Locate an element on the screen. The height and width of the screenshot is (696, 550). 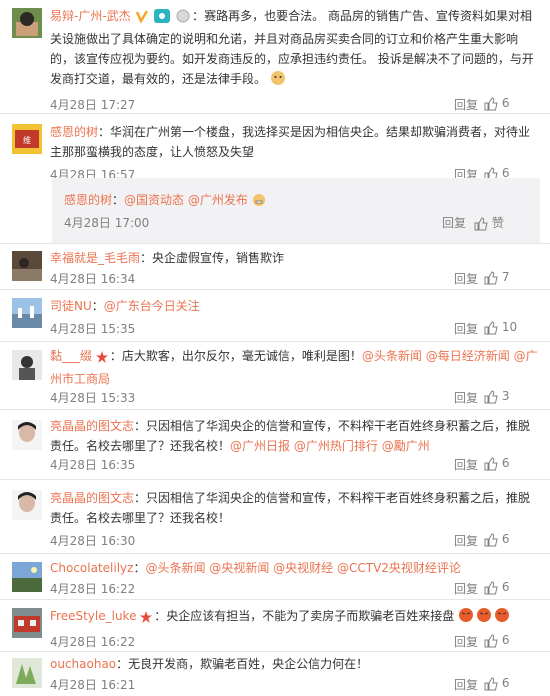
avatar: 维 is located at coordinates (27, 139).